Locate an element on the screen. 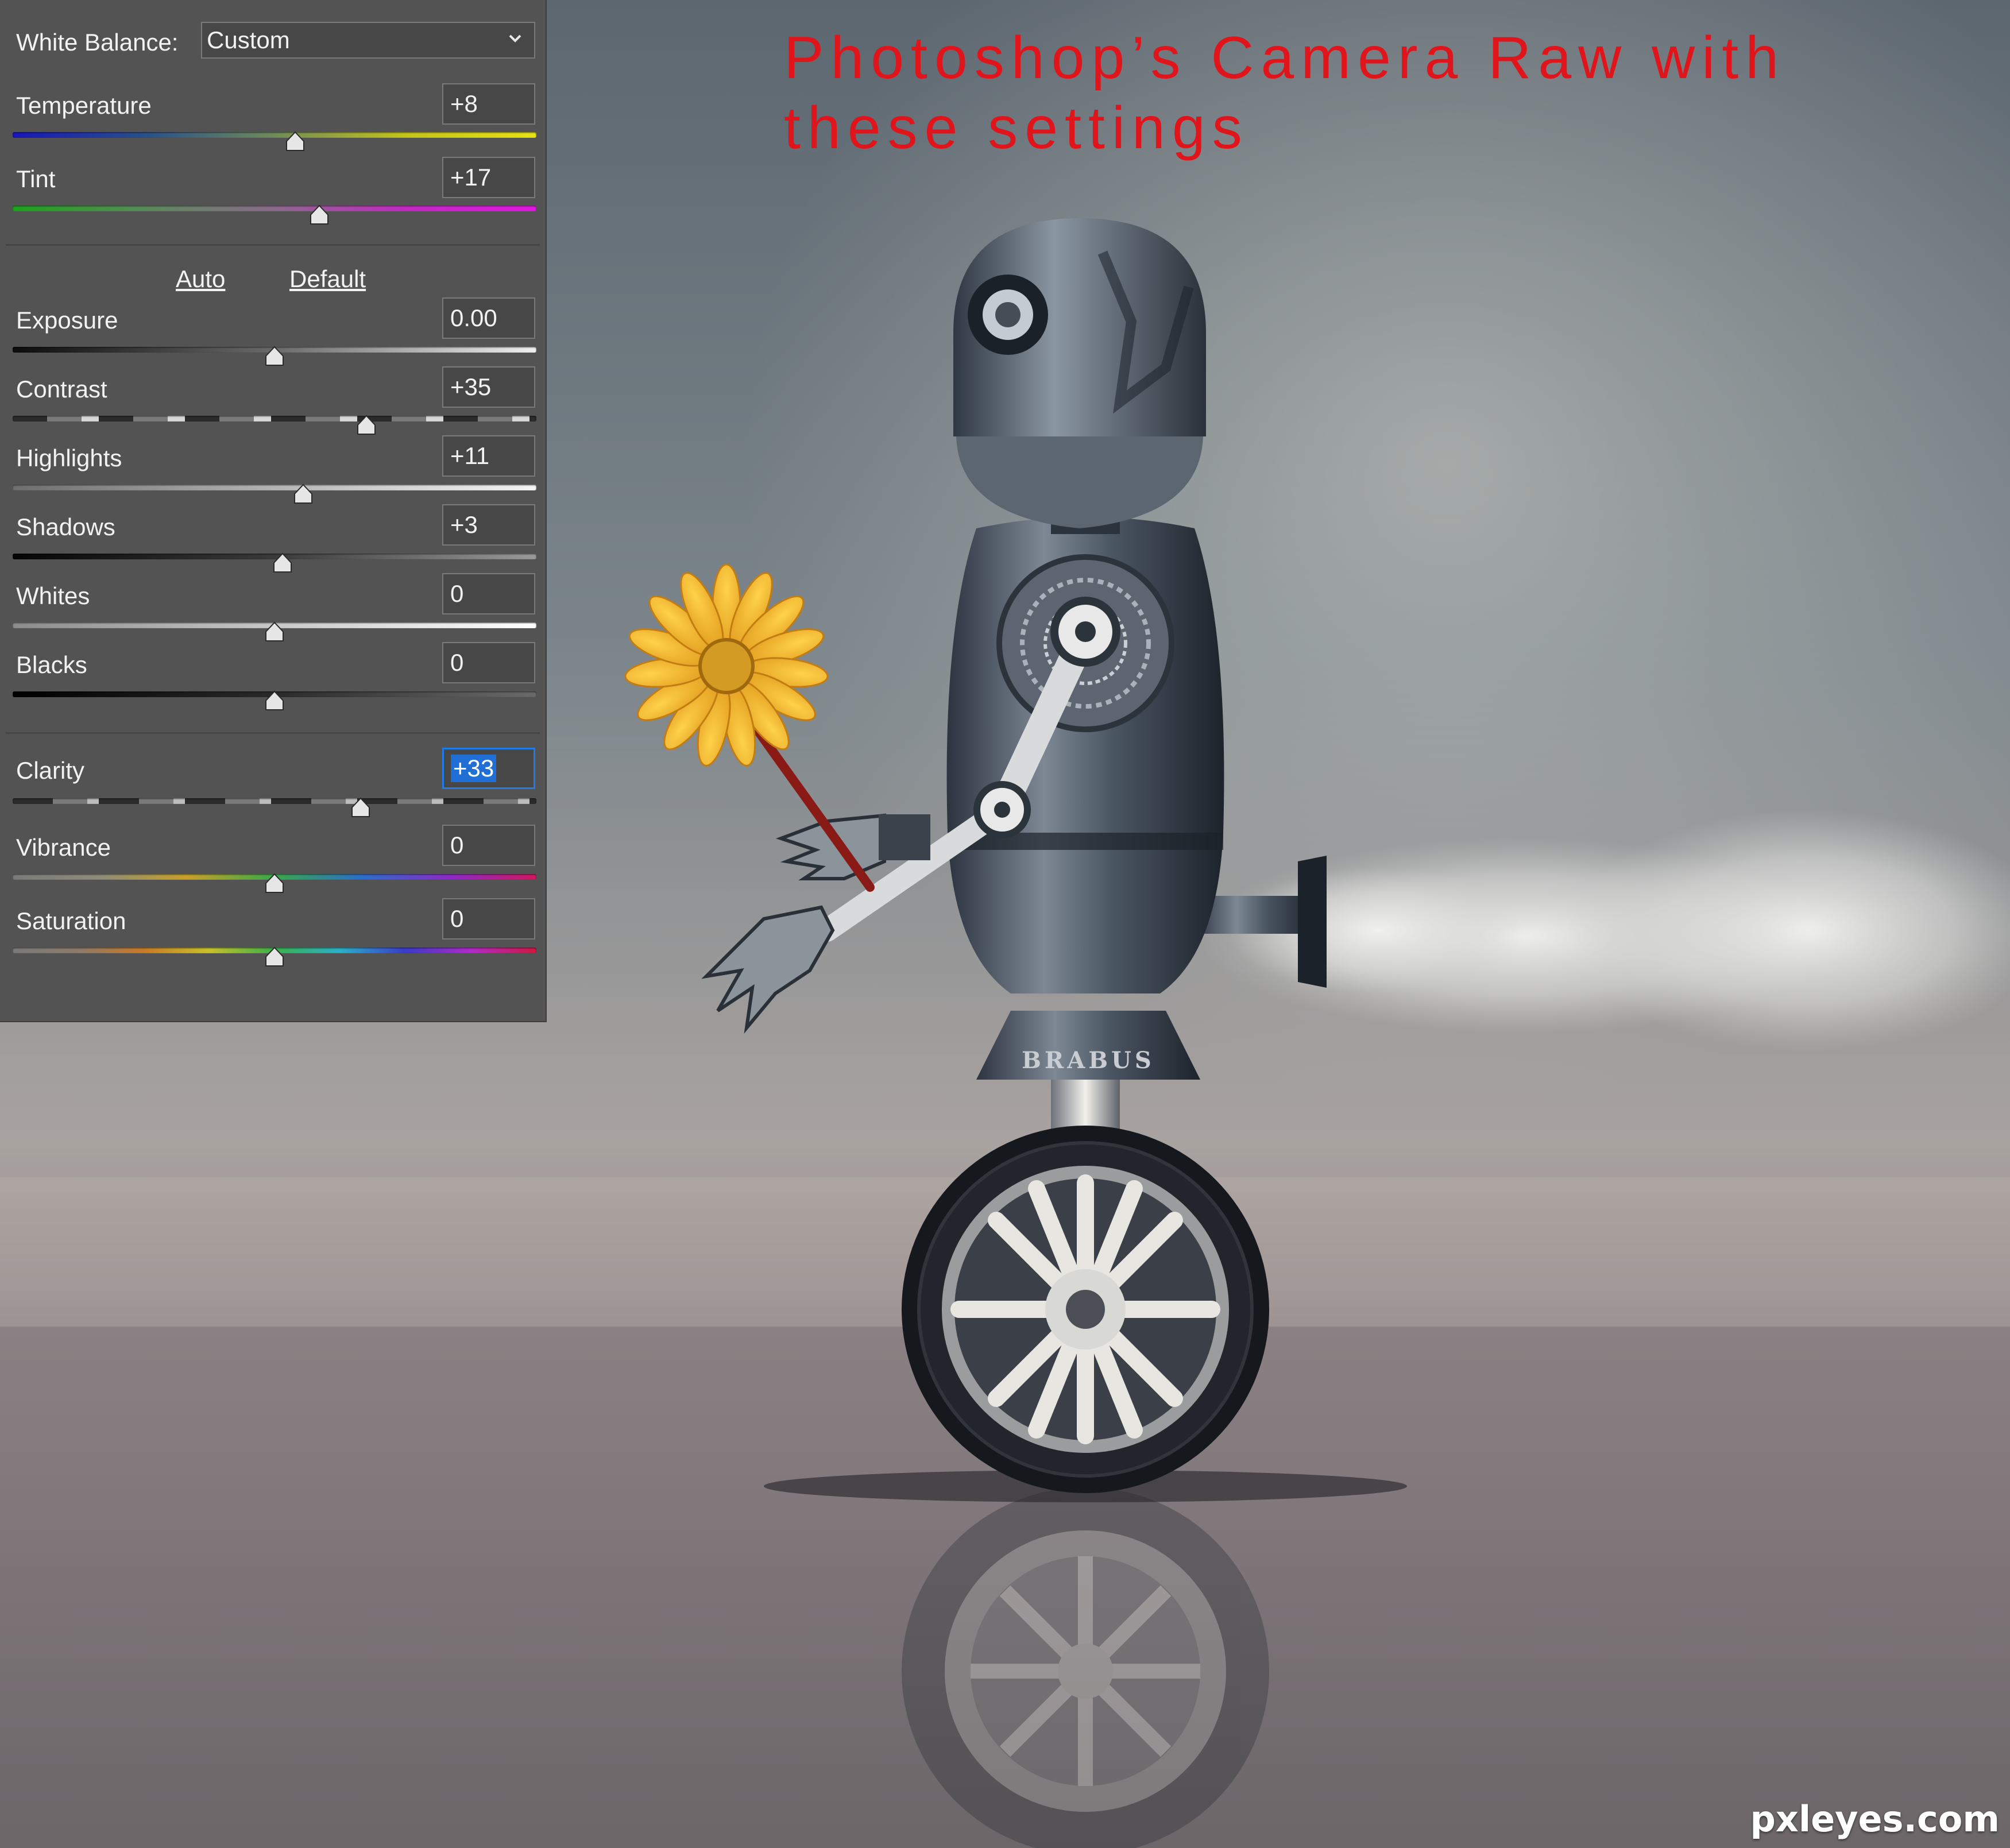 Image resolution: width=2010 pixels, height=1848 pixels. shadows-value: +3 is located at coordinates (464, 524).